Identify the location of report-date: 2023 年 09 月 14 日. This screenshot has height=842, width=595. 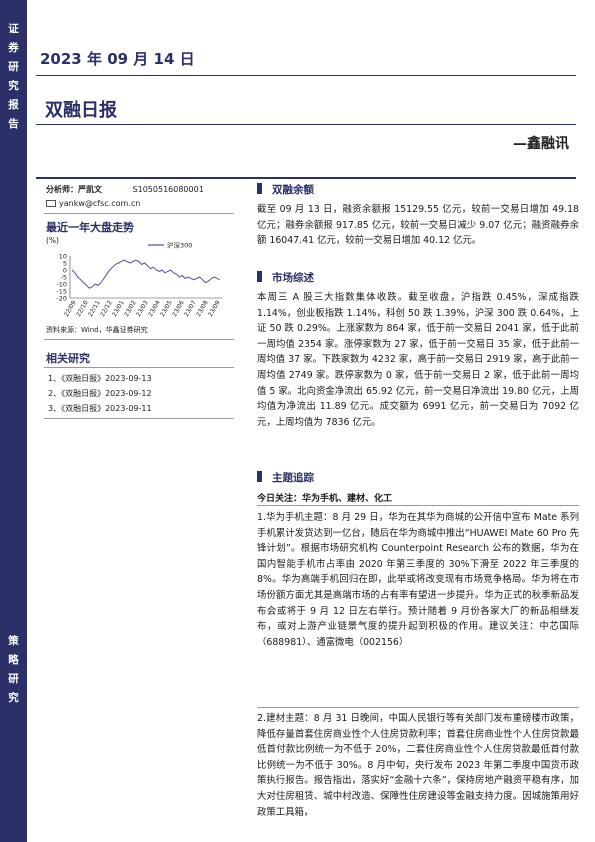
(117, 59).